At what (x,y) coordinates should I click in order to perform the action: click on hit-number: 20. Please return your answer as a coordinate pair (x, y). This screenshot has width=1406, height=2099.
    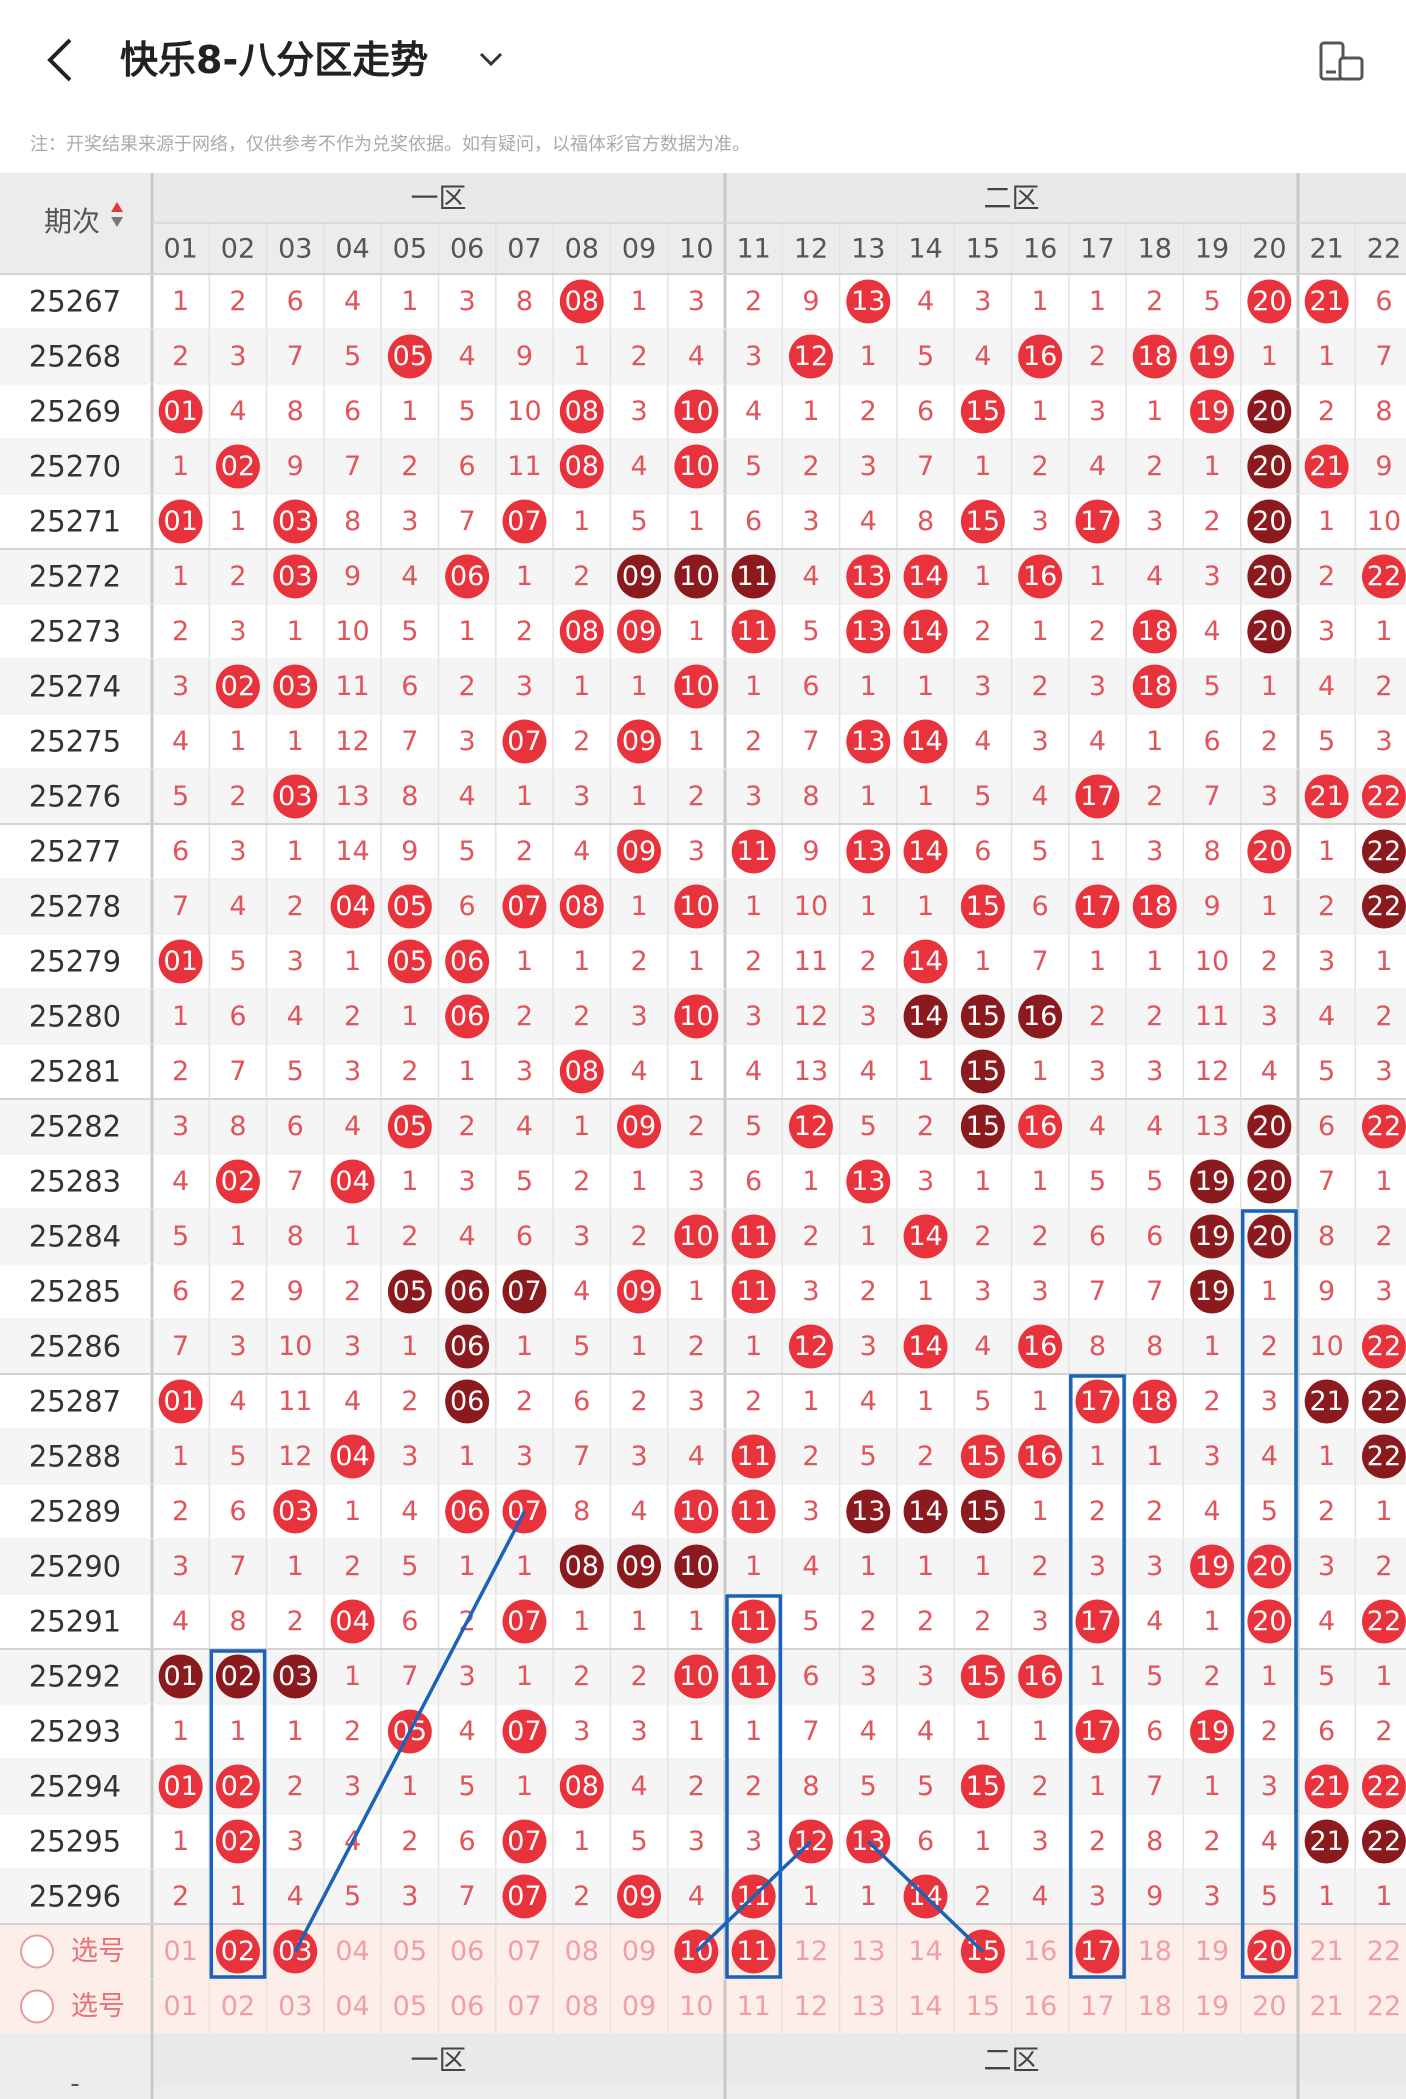
    Looking at the image, I should click on (1269, 301).